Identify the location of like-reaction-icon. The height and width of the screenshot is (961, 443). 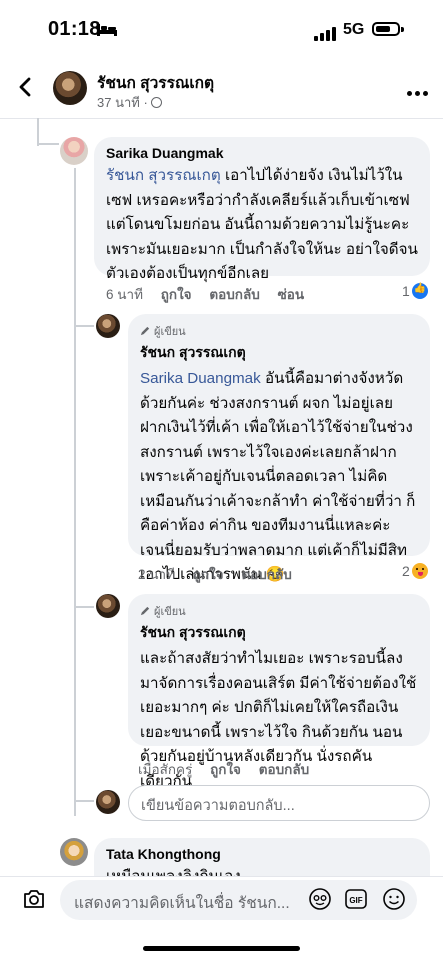
(419, 291).